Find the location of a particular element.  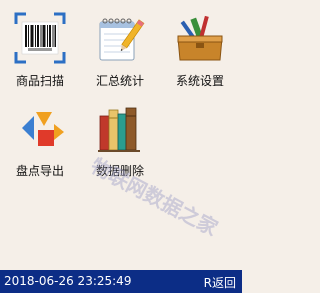

menu-item-product-scan: 商品扫描 is located at coordinates (40, 51).